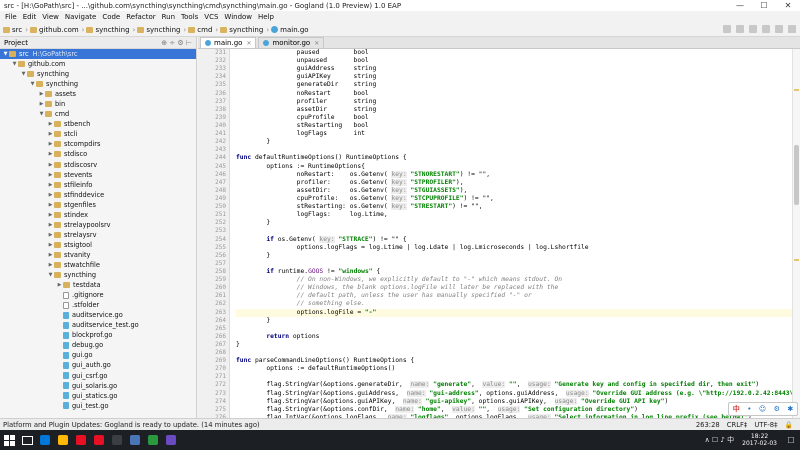 The height and width of the screenshot is (450, 800). I want to click on code-line: if runtime.GOOS != "windows" {, so click(516, 272).